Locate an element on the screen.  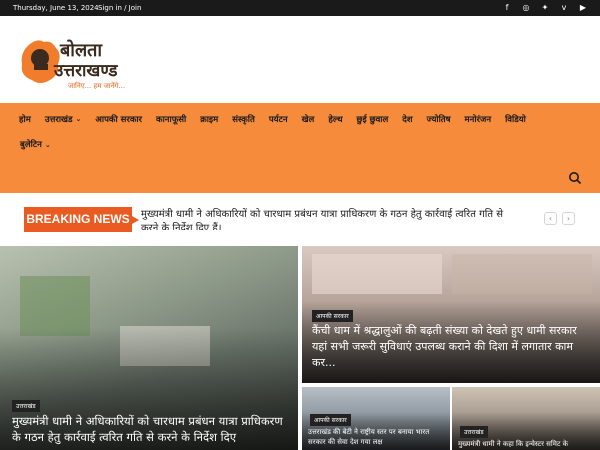
nav-item-manoranjan: मनोरंजन is located at coordinates (478, 119).